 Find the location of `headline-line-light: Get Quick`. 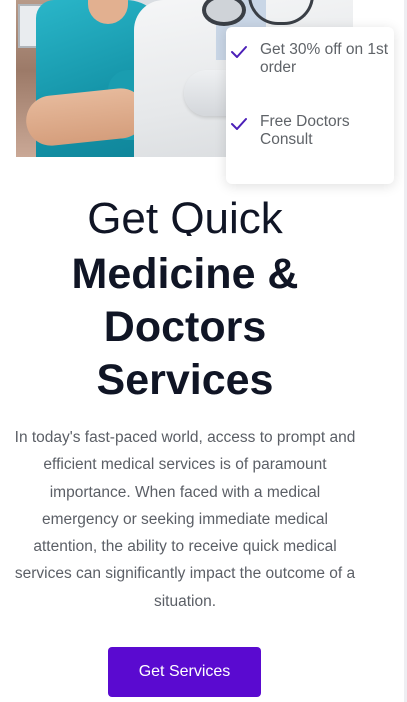

headline-line-light: Get Quick is located at coordinates (185, 215).